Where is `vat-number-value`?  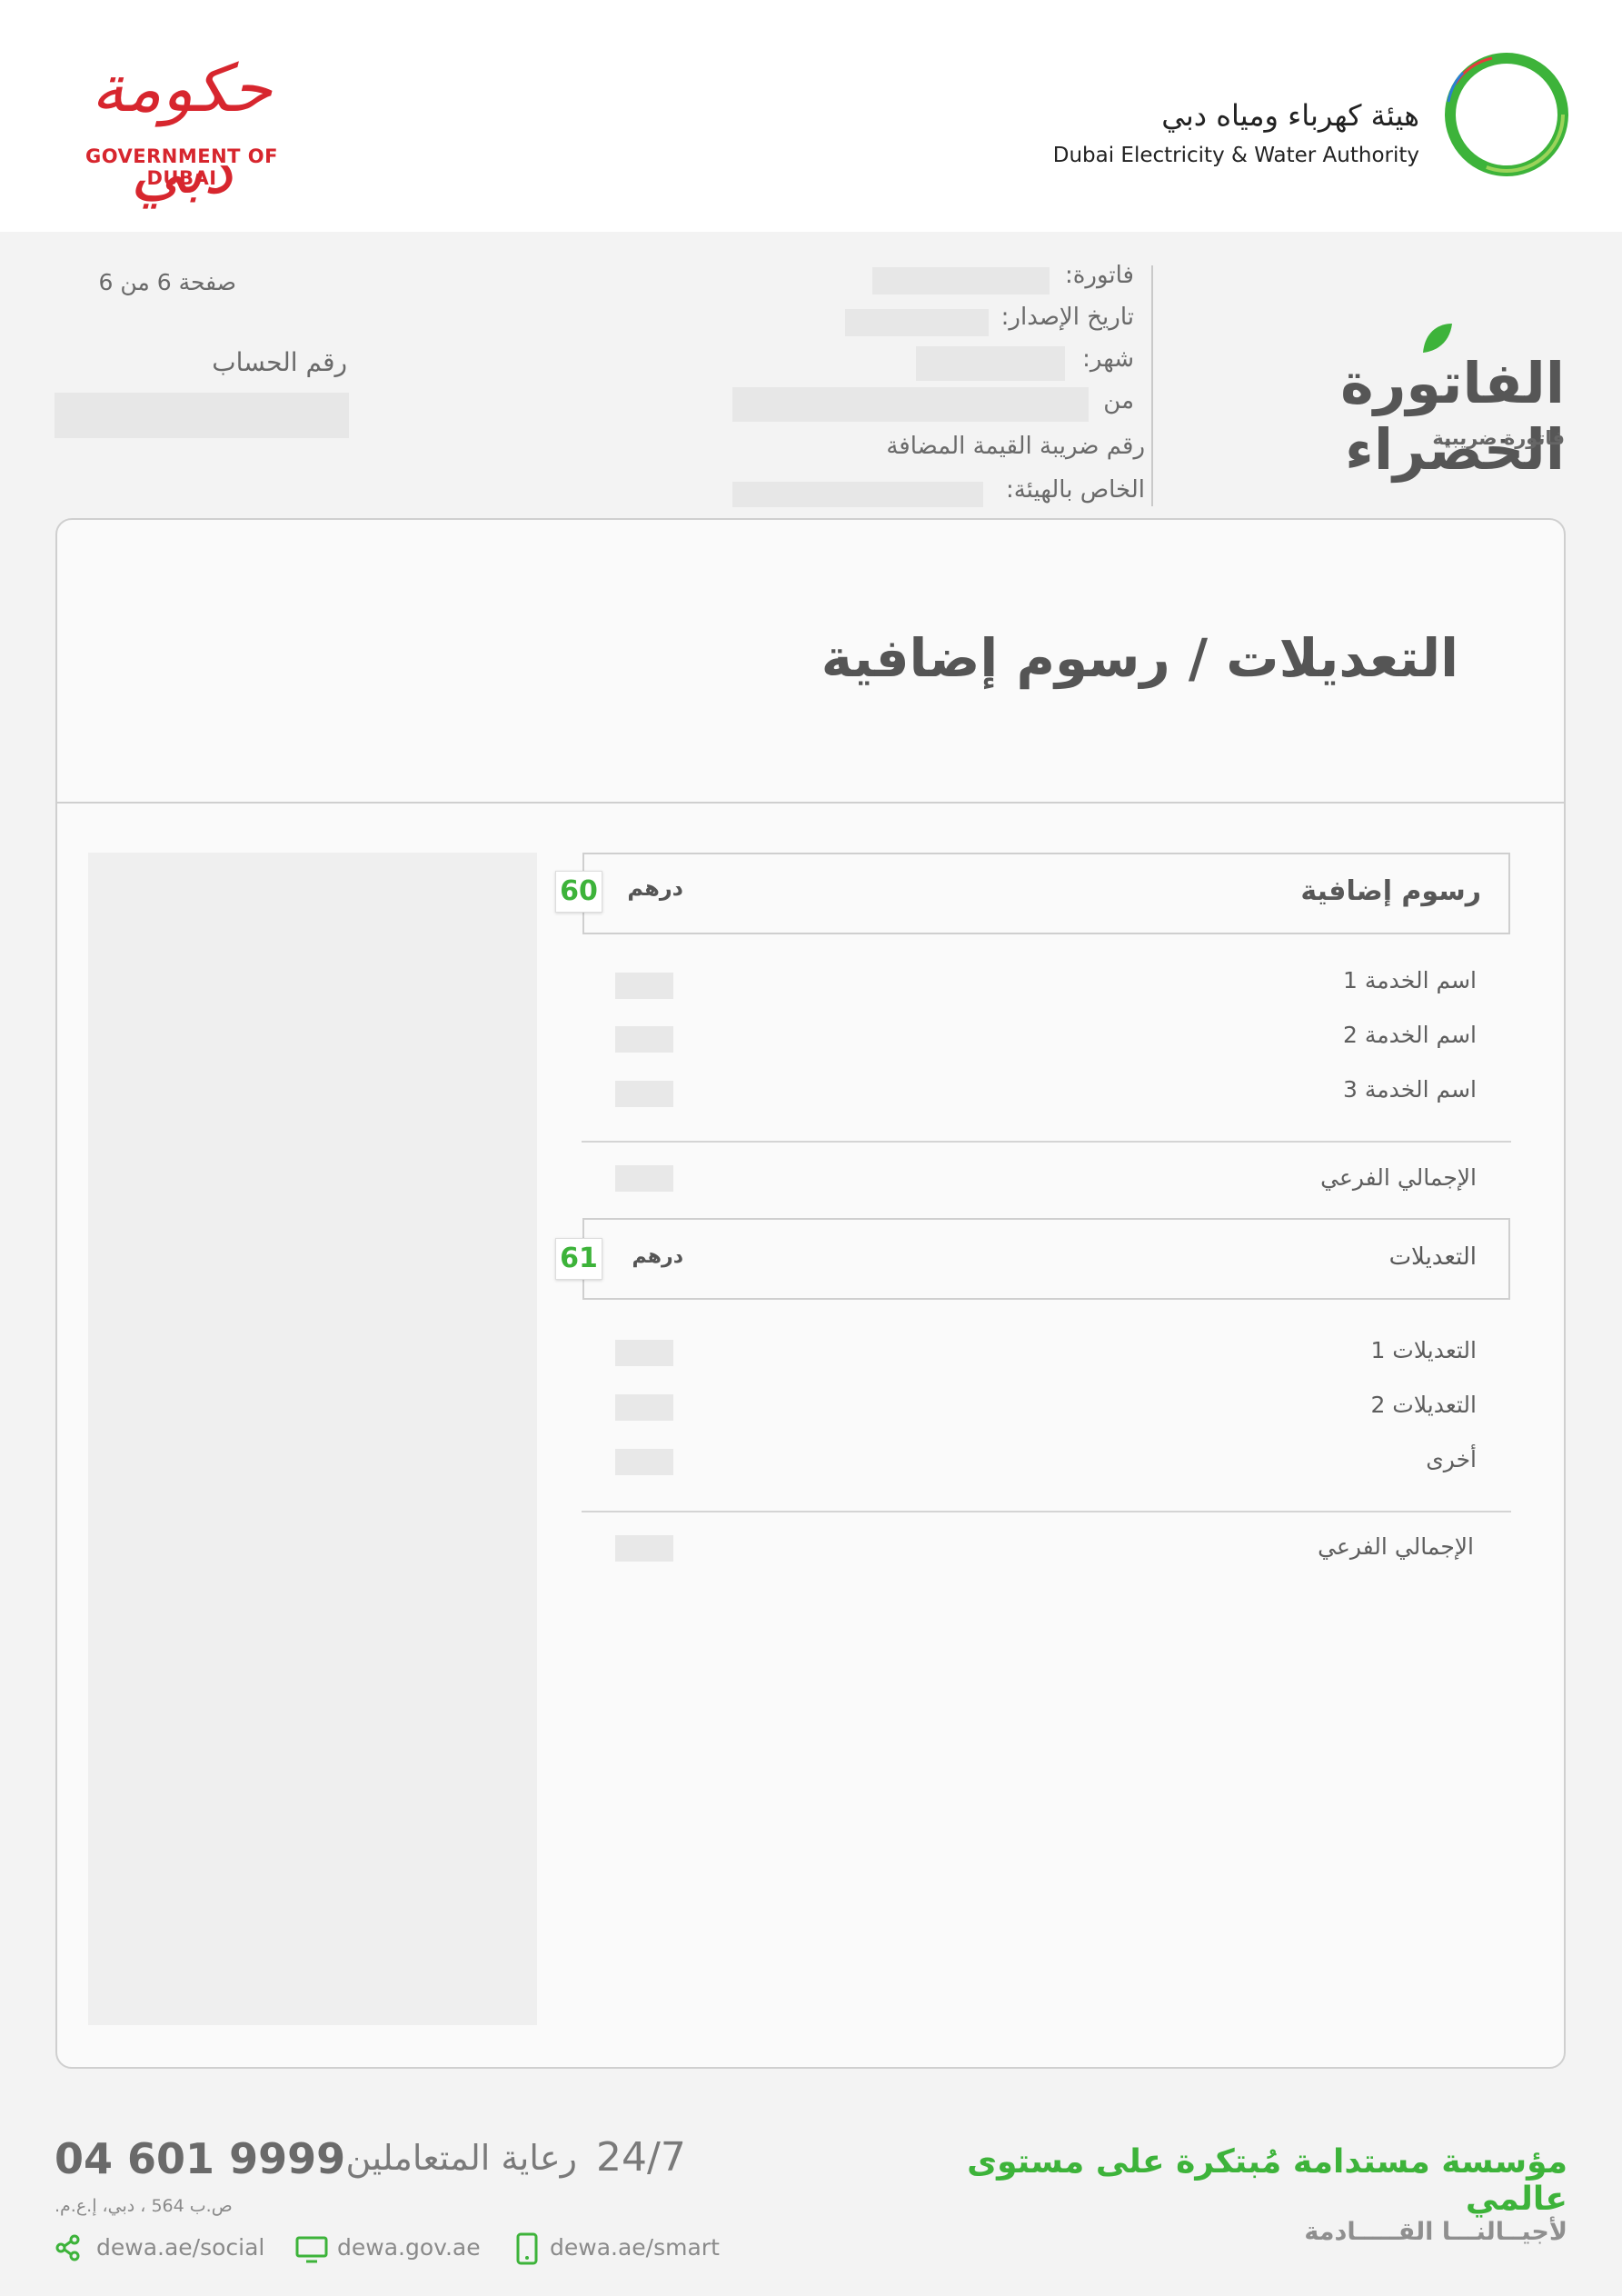 vat-number-value is located at coordinates (857, 494).